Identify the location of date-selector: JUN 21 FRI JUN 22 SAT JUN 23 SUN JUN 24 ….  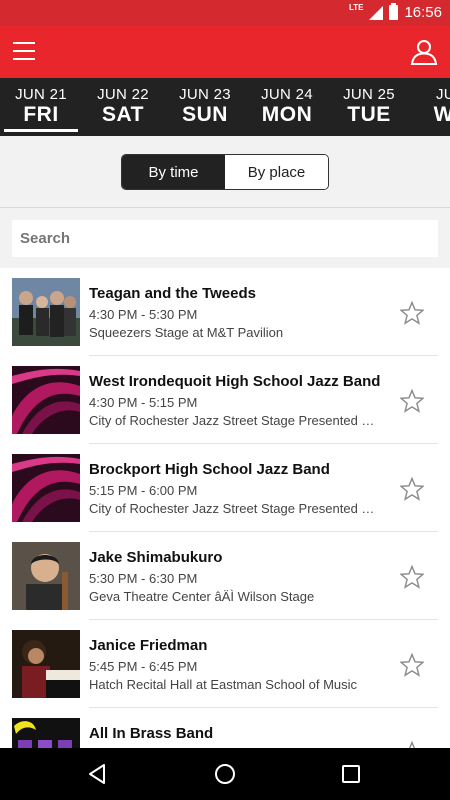
(225, 107).